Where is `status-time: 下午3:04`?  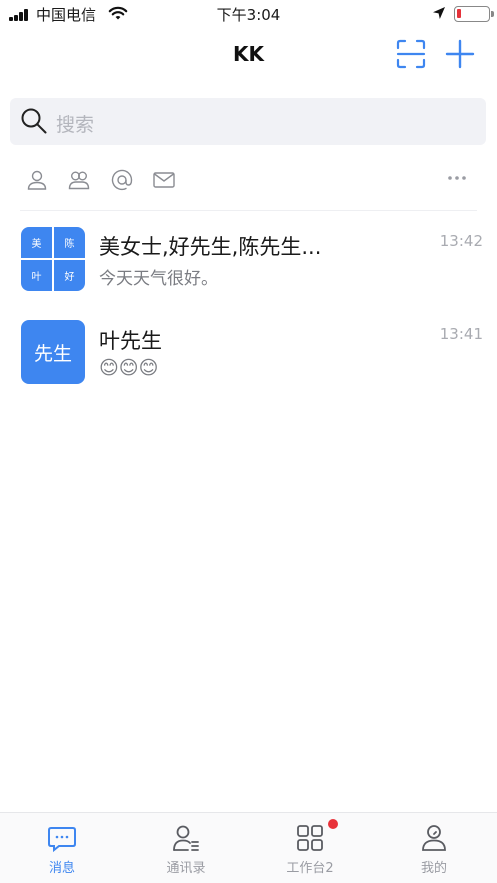
status-time: 下午3:04 is located at coordinates (248, 15).